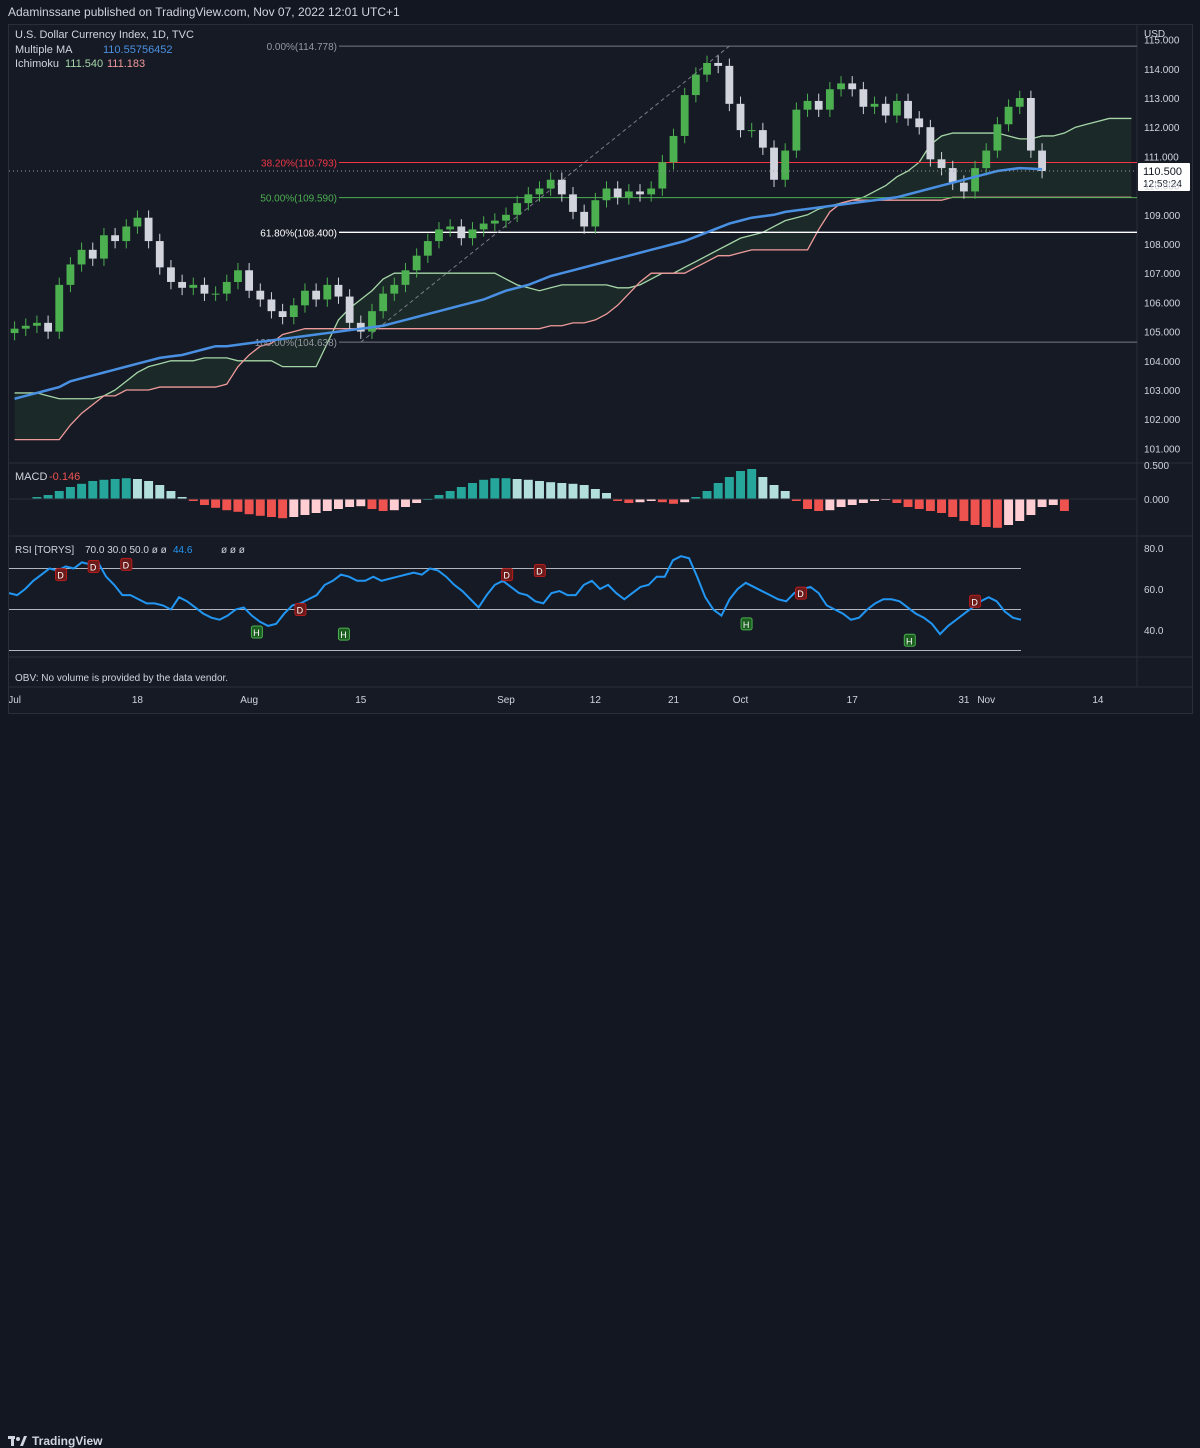  I want to click on time-tick-label: 15, so click(361, 700).